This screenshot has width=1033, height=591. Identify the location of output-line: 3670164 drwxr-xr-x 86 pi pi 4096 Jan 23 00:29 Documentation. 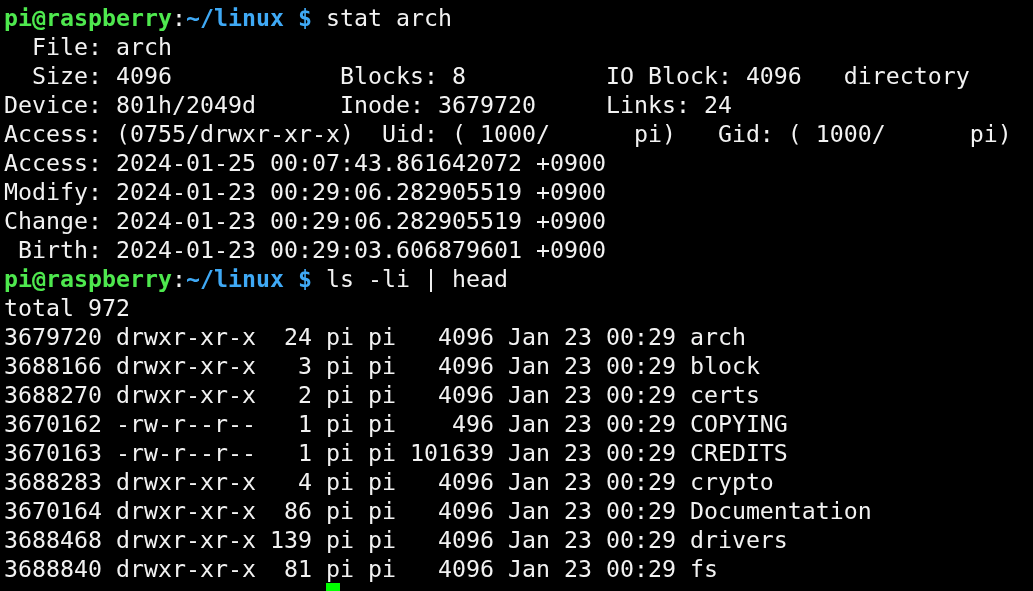
(438, 510).